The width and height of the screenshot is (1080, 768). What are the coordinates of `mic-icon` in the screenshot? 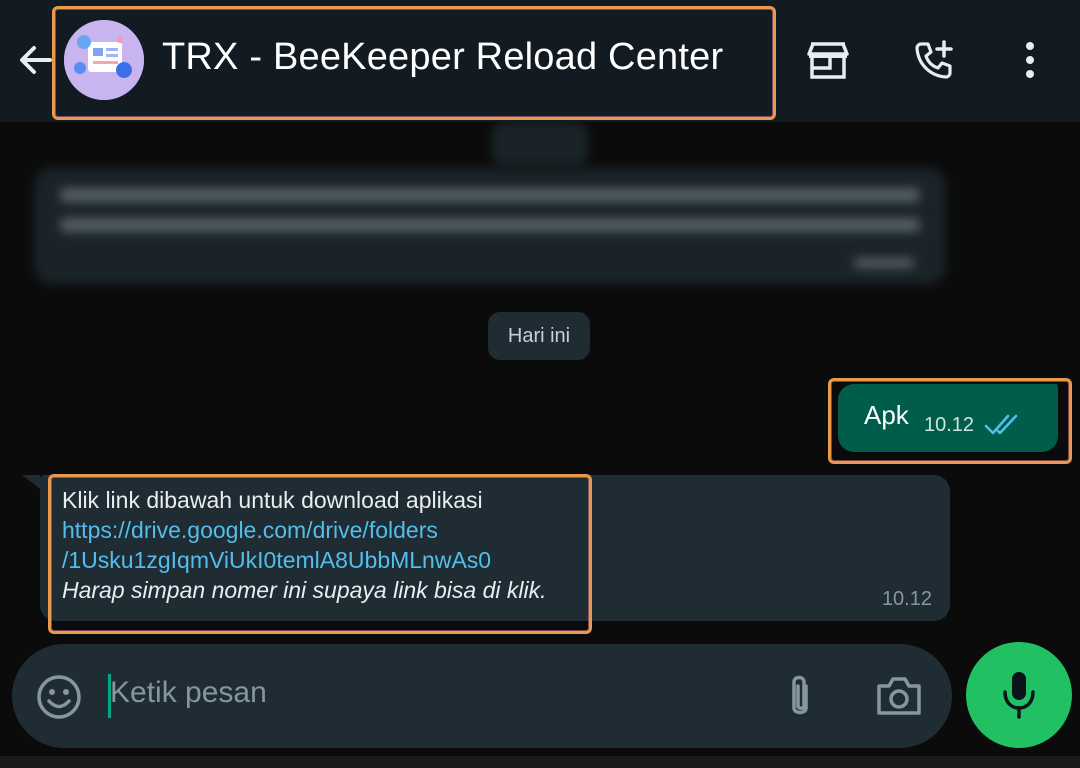 It's located at (1019, 695).